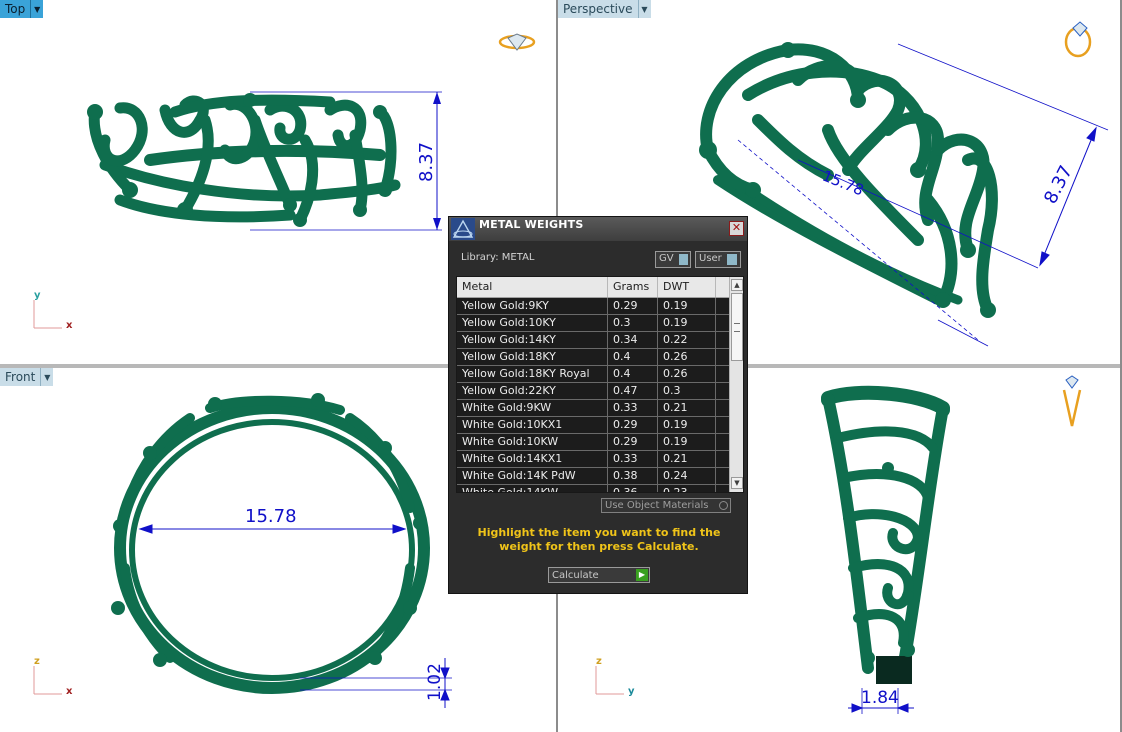  Describe the element at coordinates (532, 357) in the screenshot. I see `cell-metal: Yellow Gold:18KY` at that location.